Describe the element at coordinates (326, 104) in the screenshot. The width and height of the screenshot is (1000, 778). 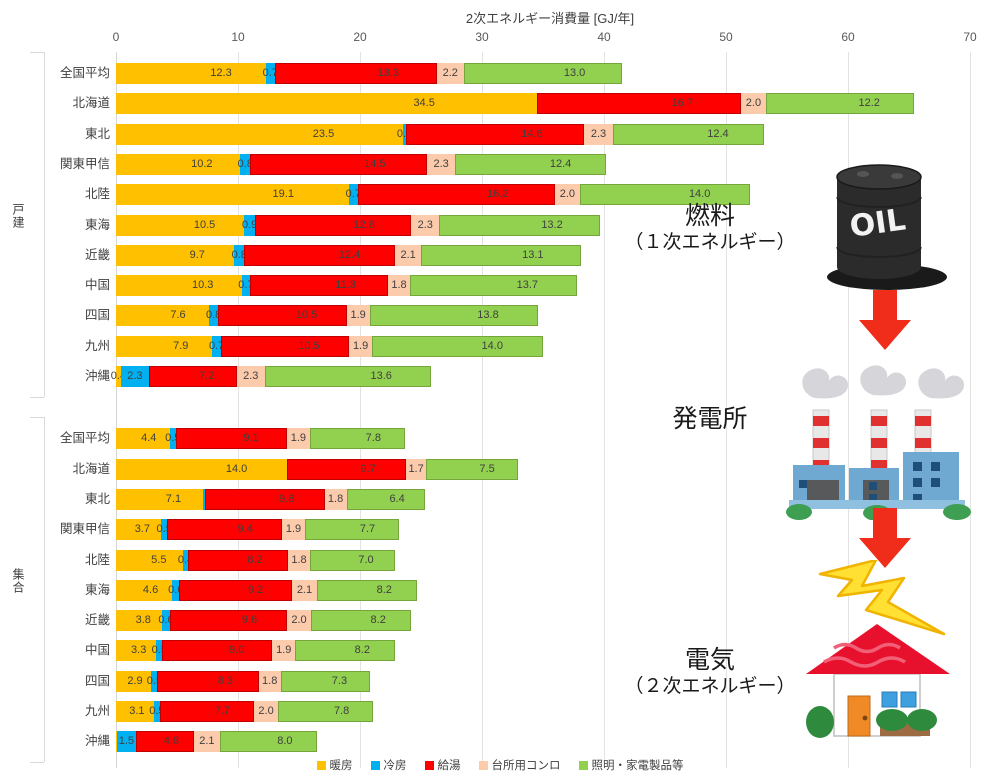
I see `bar-segment: 34.5` at that location.